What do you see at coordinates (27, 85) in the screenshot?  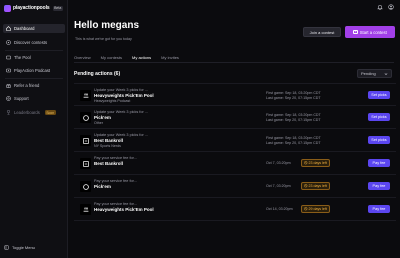 I see `sidebar-item-label: Refer a friend` at bounding box center [27, 85].